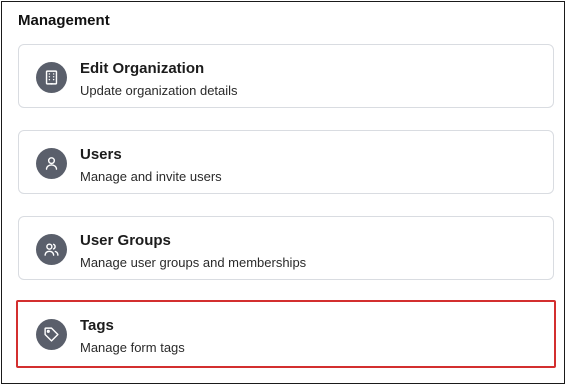  Describe the element at coordinates (51, 77) in the screenshot. I see `building-icon` at that location.